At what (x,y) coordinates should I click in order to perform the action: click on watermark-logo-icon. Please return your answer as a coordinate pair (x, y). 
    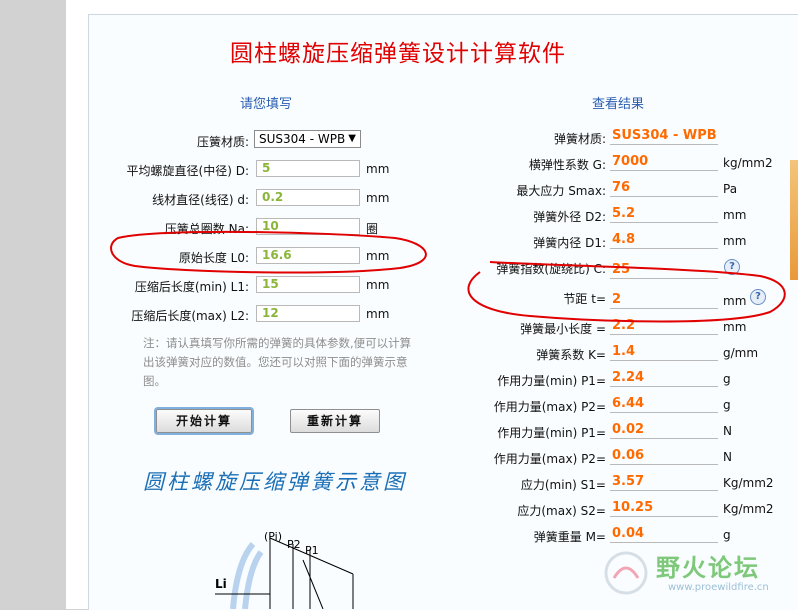
    Looking at the image, I should click on (626, 573).